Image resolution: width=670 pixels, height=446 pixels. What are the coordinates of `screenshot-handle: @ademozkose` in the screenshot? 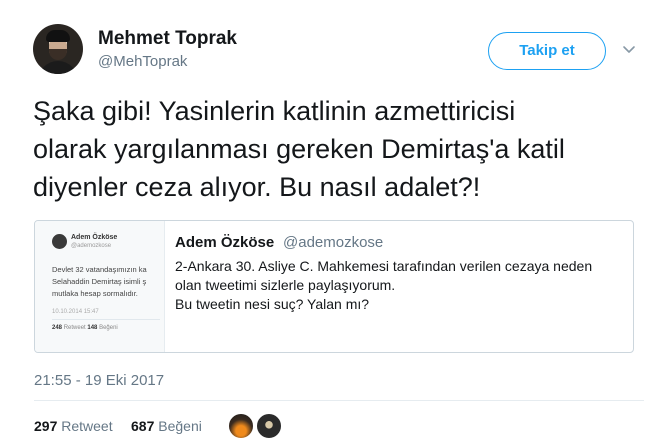 It's located at (91, 246).